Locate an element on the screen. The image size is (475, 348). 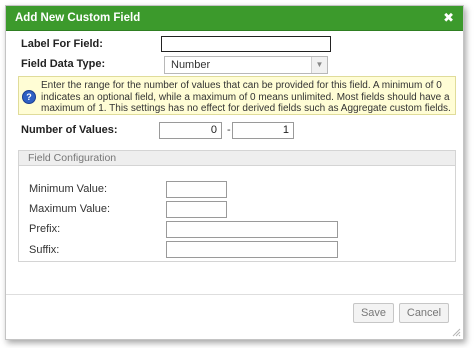
dialog-title: Add New Custom Field is located at coordinates (78, 18).